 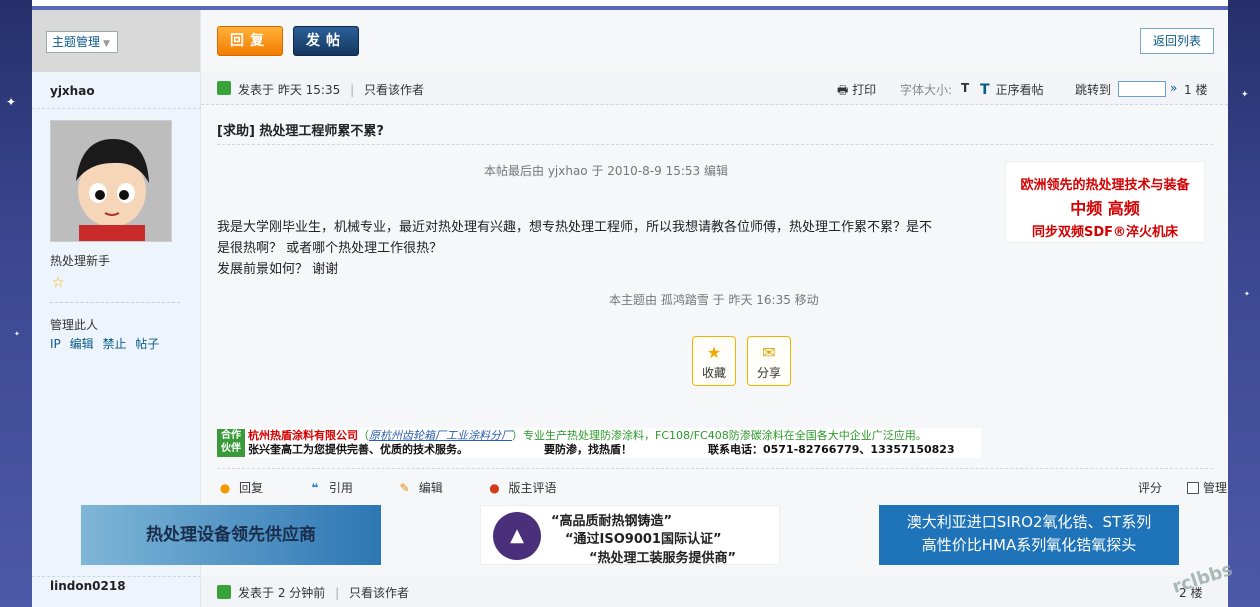 What do you see at coordinates (1196, 90) in the screenshot?
I see `floor-number: 1 楼` at bounding box center [1196, 90].